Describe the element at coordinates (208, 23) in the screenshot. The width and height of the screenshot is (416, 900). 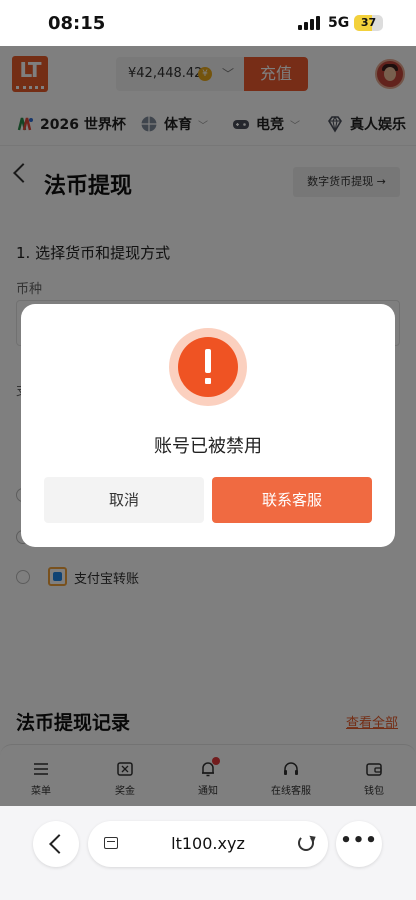
I see `status-bar: 08:15 5G 37` at that location.